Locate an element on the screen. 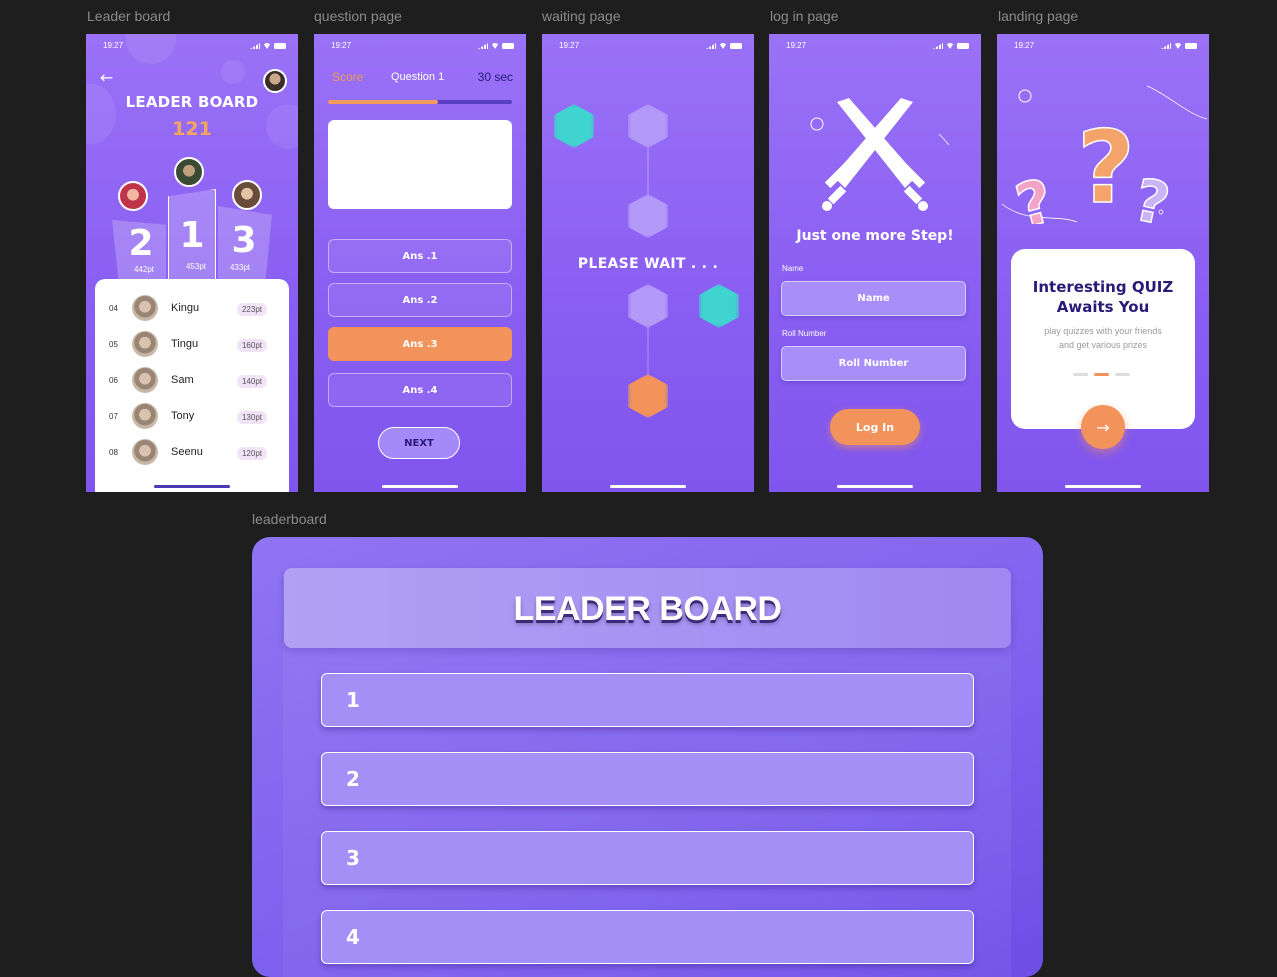 This screenshot has width=1277, height=977. board-row: 2 is located at coordinates (647, 779).